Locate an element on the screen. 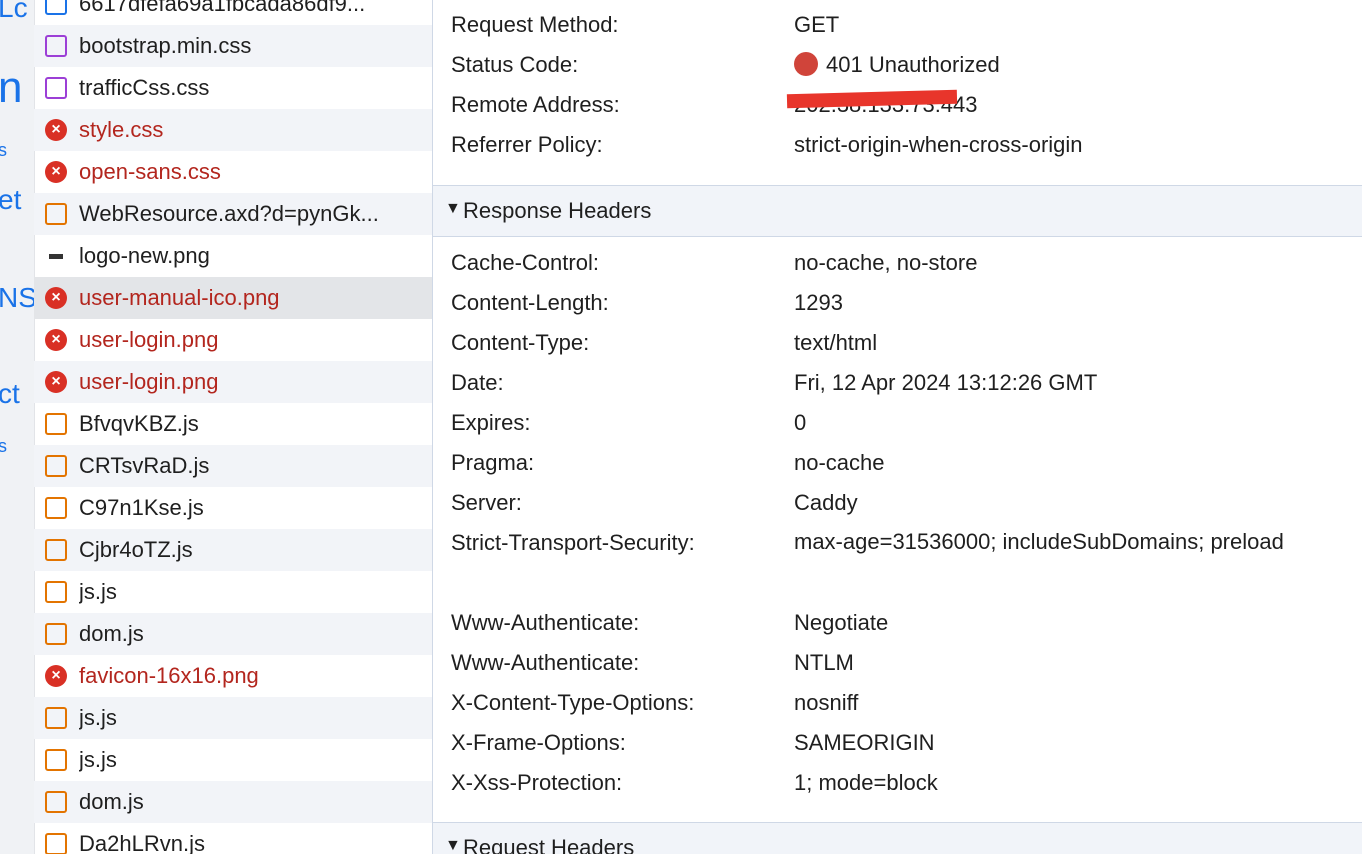 Image resolution: width=1362 pixels, height=854 pixels. header-value: no-cache is located at coordinates (839, 462).